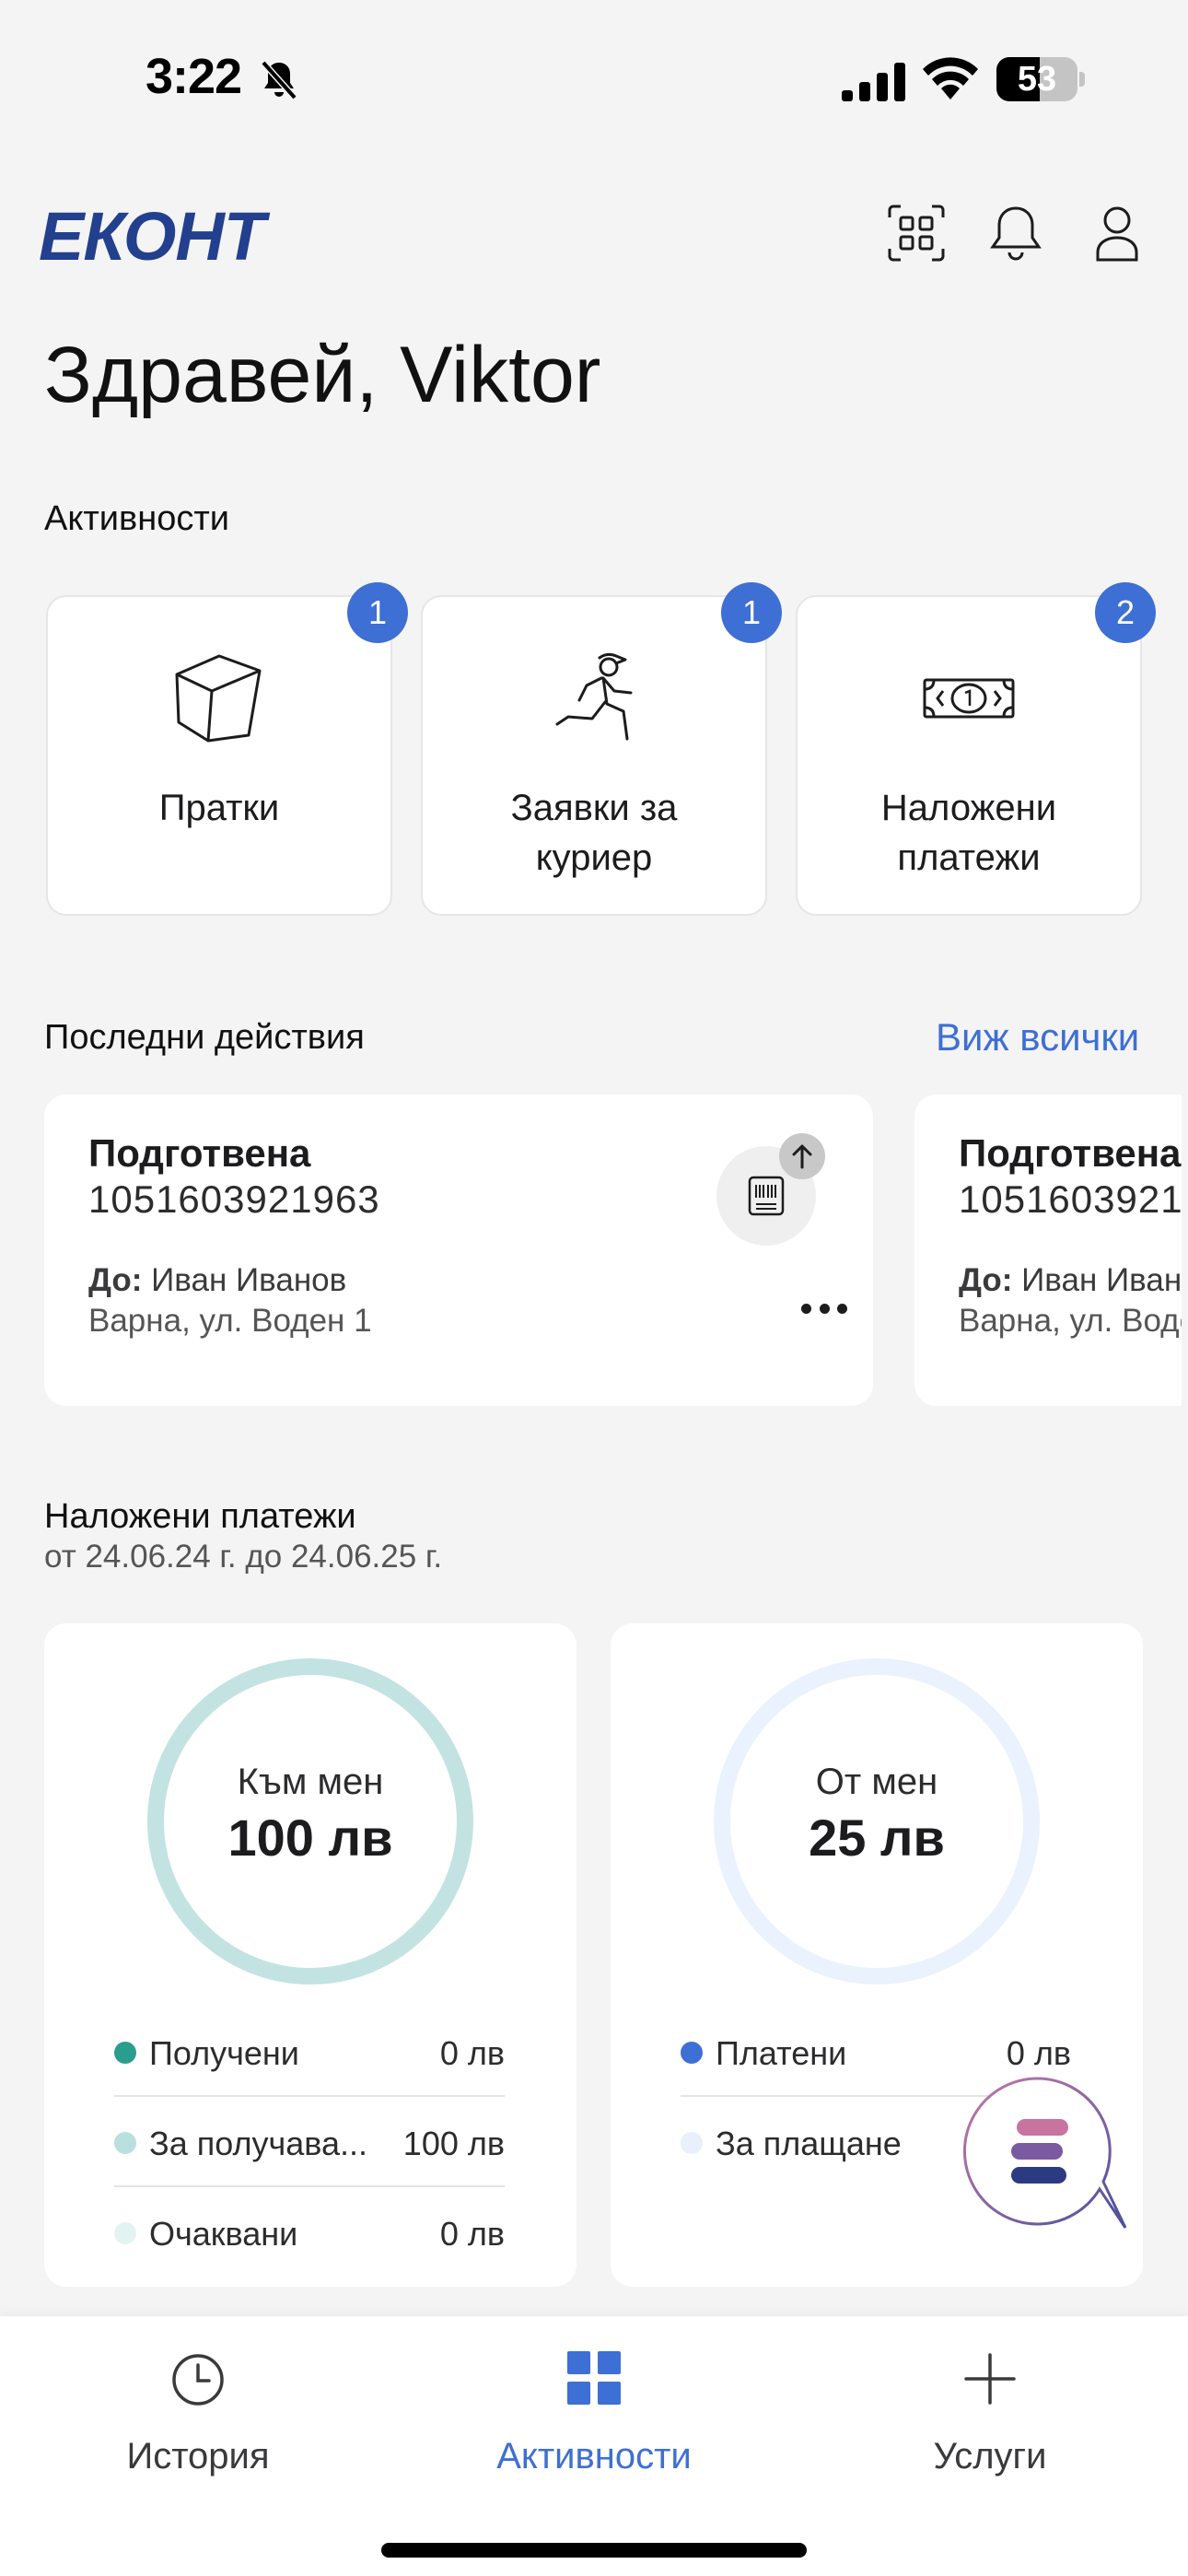 The height and width of the screenshot is (2576, 1188). Describe the element at coordinates (309, 2052) in the screenshot. I see `legend-row-received: Получени 0 лв` at that location.